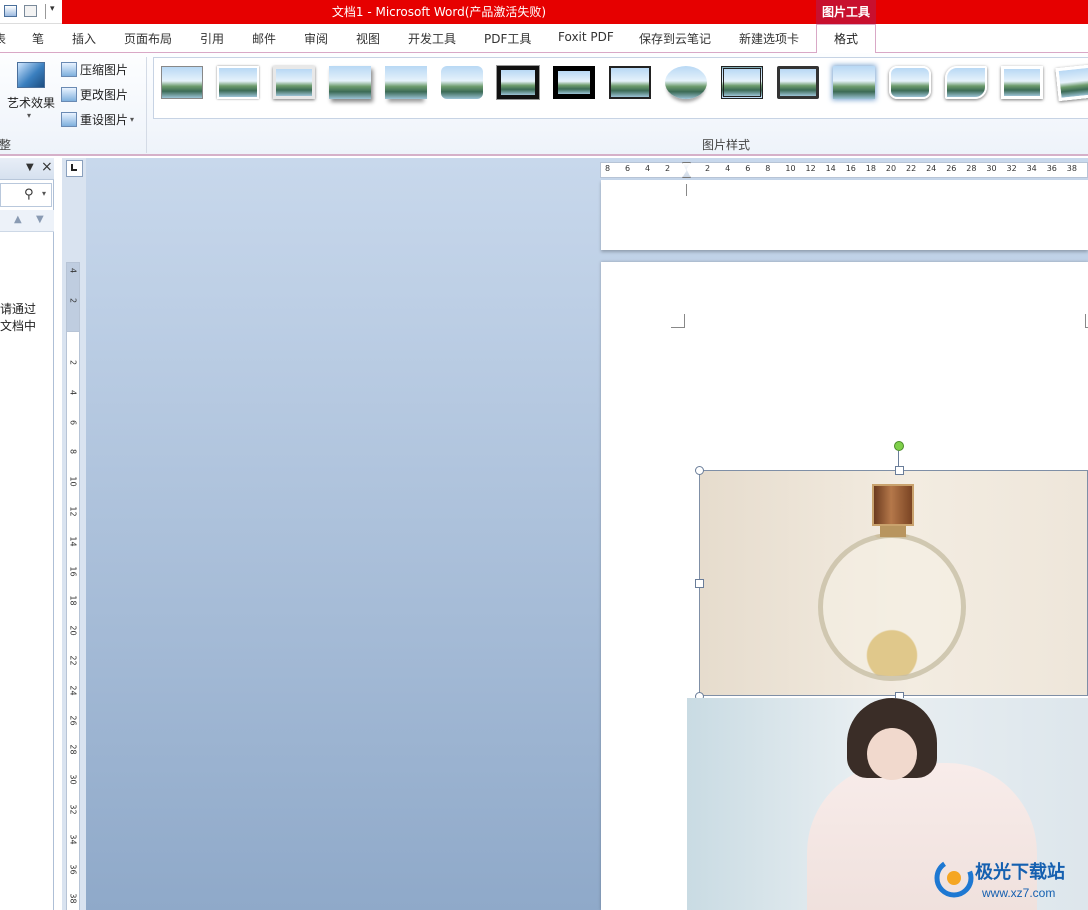 The image size is (1088, 910). What do you see at coordinates (699, 583) in the screenshot?
I see `resize-handle-left` at bounding box center [699, 583].